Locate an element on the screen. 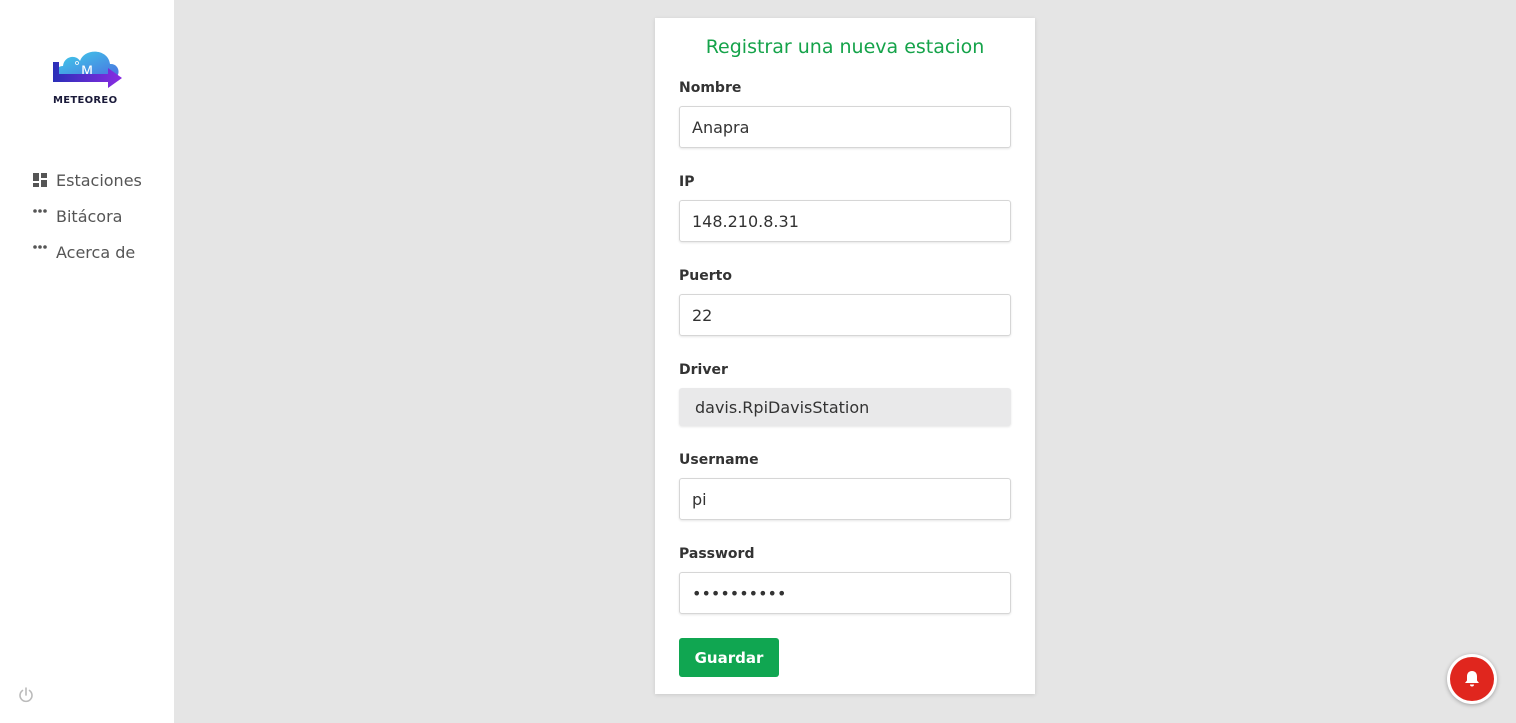 This screenshot has height=723, width=1516. sidebar-item-acerca-de: Acerca de is located at coordinates (100, 252).